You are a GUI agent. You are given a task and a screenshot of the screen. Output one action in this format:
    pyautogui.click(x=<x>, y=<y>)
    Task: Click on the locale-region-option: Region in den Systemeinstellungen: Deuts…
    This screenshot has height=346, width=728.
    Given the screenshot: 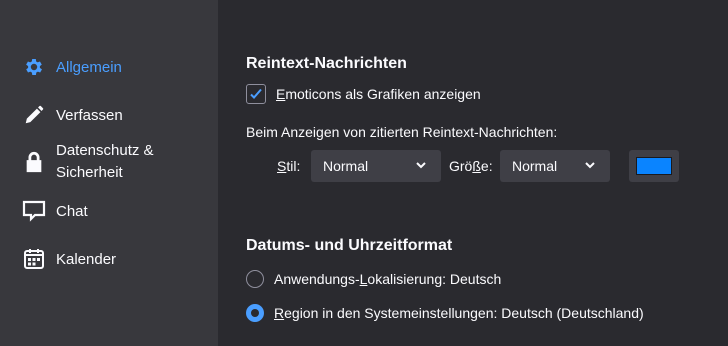 What is the action you would take?
    pyautogui.click(x=445, y=313)
    